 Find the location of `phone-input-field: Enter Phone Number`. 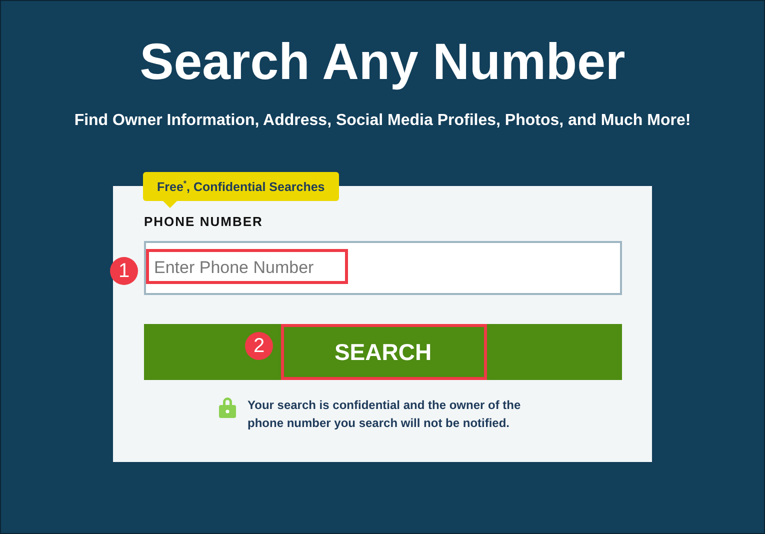

phone-input-field: Enter Phone Number is located at coordinates (383, 268).